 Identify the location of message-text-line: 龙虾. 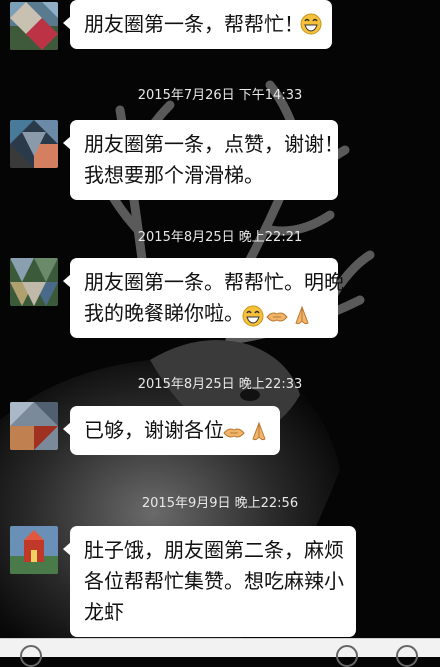
(104, 612).